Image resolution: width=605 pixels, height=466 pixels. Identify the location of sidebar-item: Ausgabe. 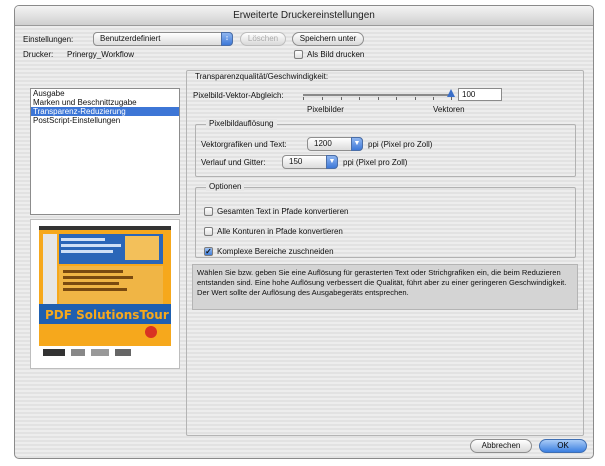
(105, 93).